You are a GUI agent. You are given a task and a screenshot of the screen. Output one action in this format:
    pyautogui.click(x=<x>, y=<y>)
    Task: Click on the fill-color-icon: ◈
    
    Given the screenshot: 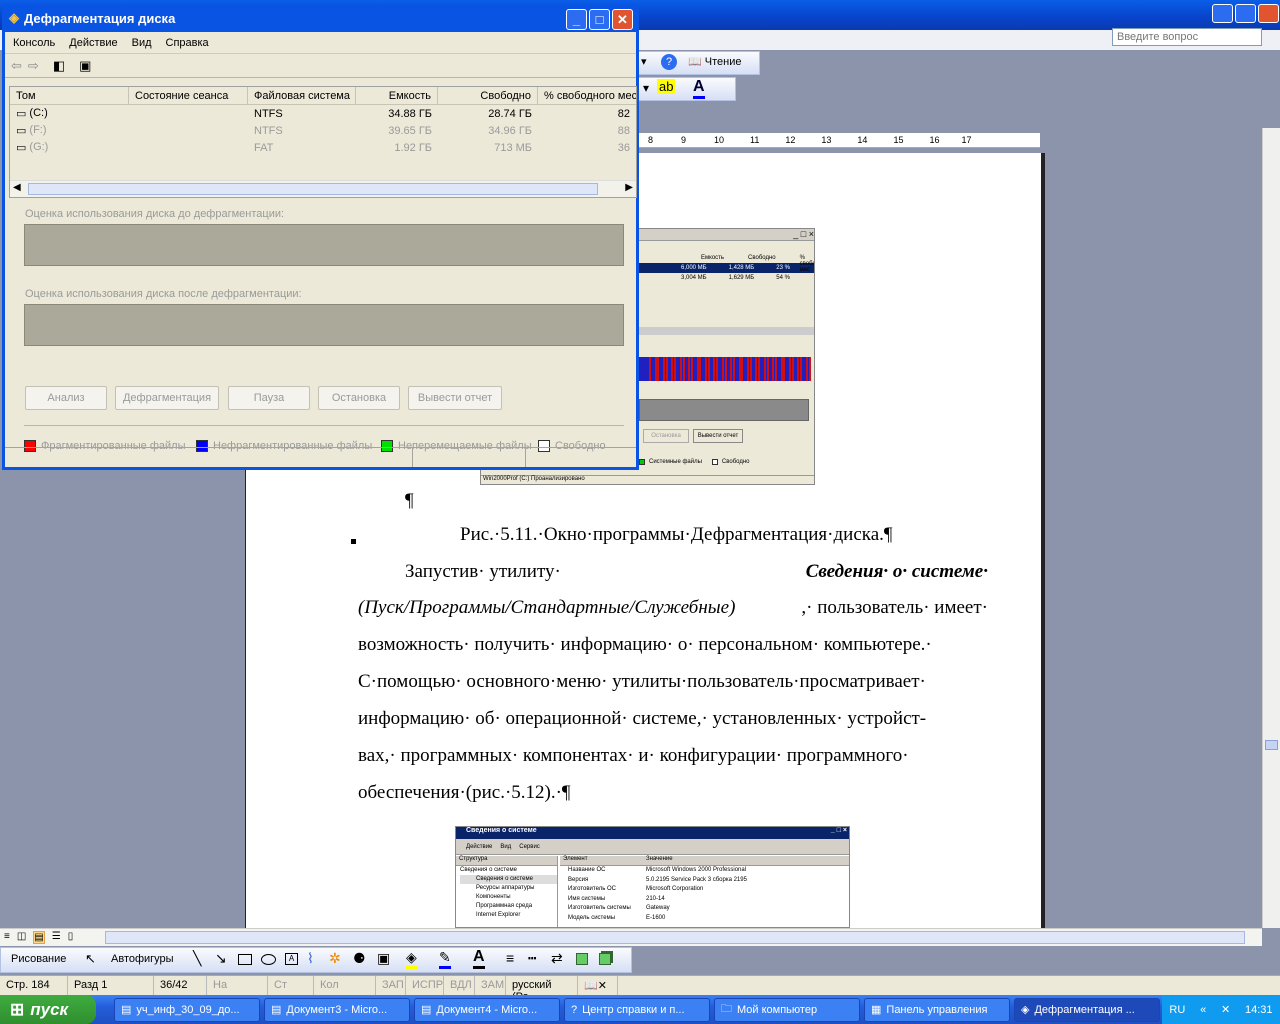 What is the action you would take?
    pyautogui.click(x=411, y=959)
    